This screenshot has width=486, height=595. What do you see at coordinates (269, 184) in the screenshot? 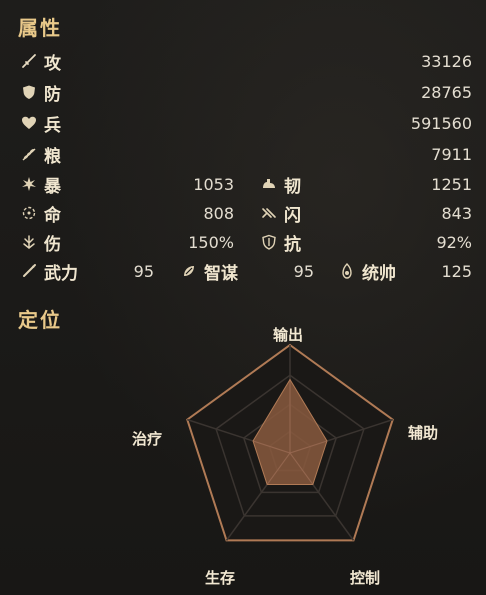
I see `muscle-icon` at bounding box center [269, 184].